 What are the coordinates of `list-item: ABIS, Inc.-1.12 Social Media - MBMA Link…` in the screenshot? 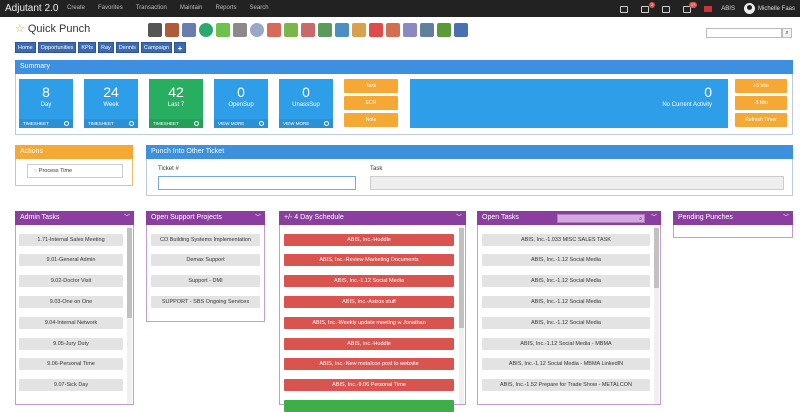 It's located at (566, 364).